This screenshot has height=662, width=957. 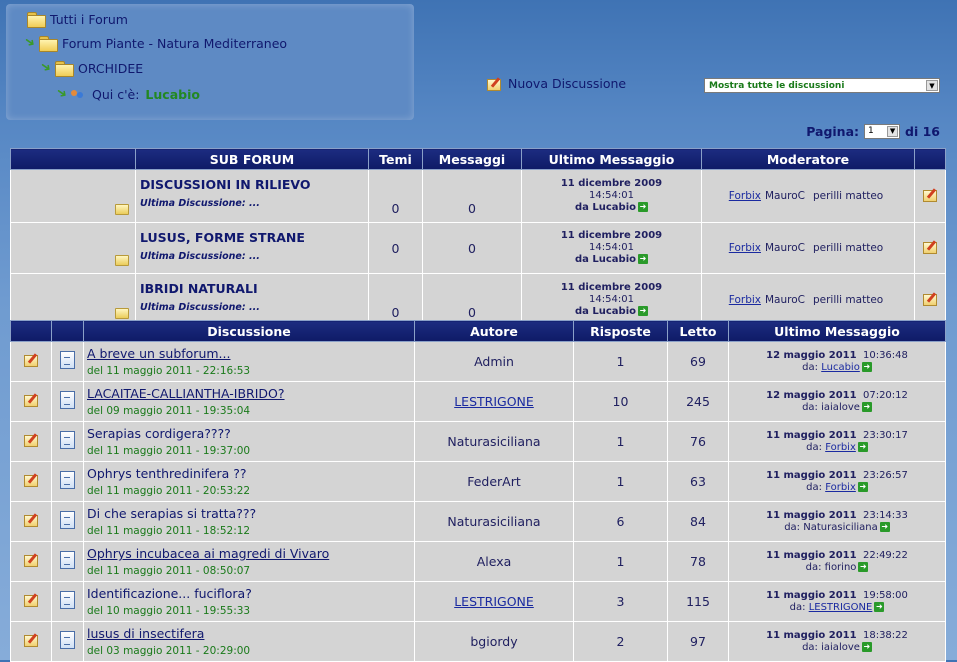 I want to click on discussion-title: Identificazione... fuciflora?, so click(x=250, y=593).